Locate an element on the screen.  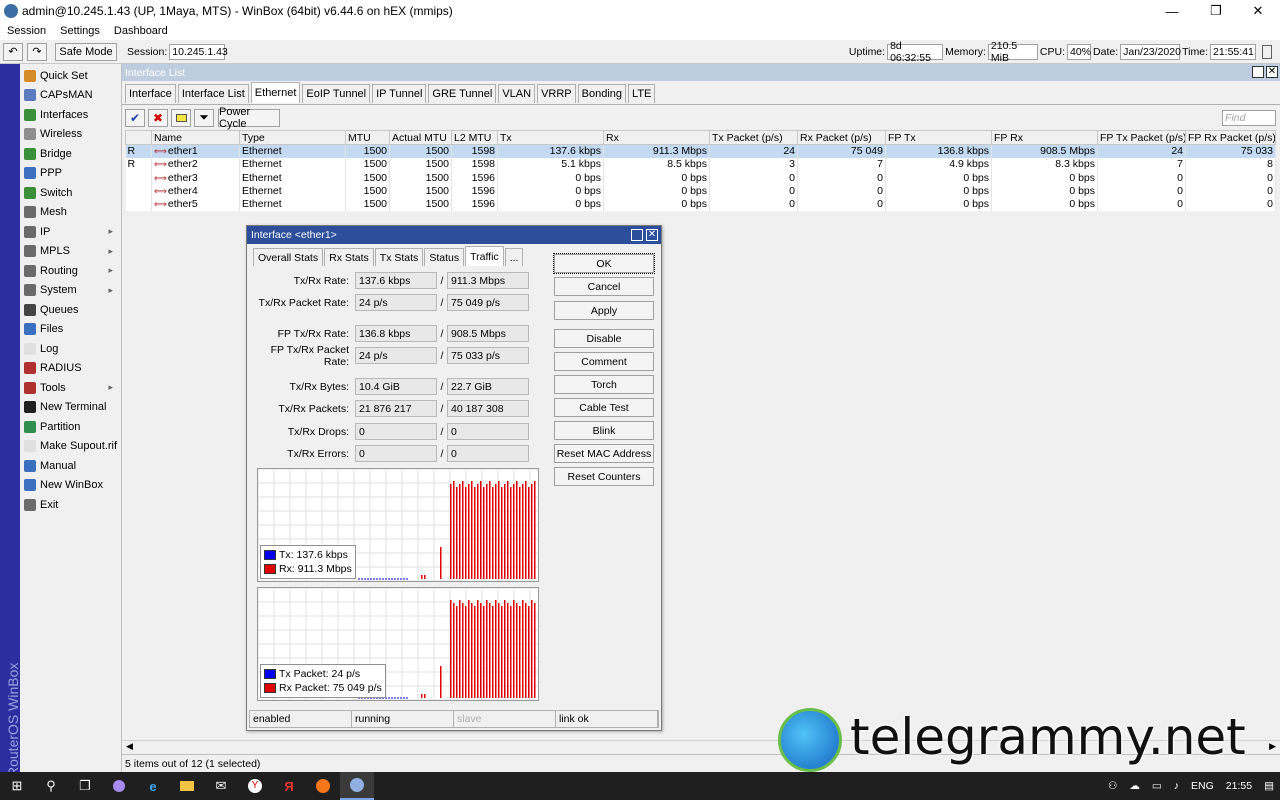
field-value-rx: 911.3 Mbps is located at coordinates (488, 280).